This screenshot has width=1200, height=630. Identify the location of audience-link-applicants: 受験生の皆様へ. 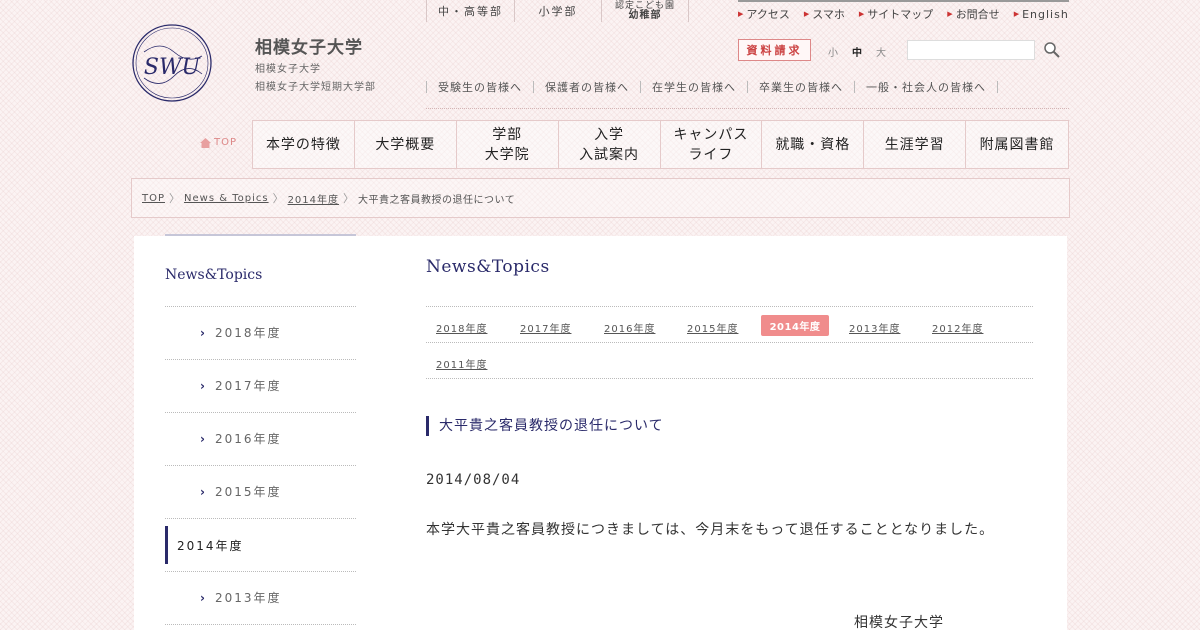
(480, 87).